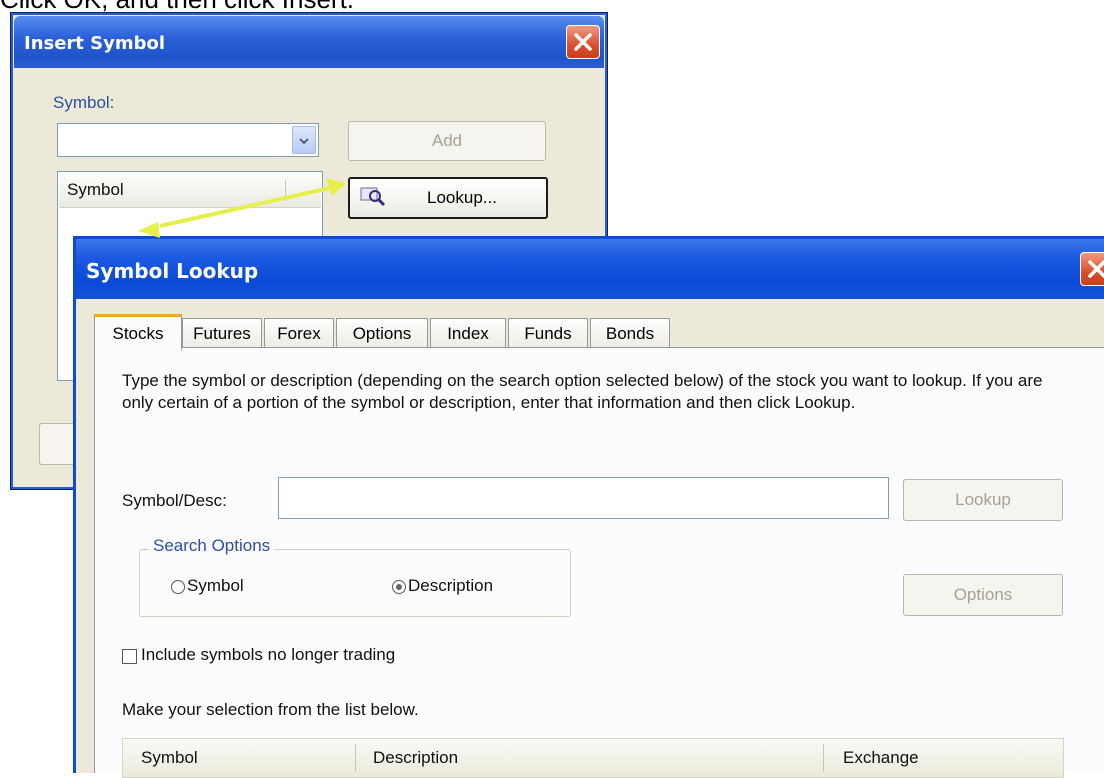 The width and height of the screenshot is (1104, 778). Describe the element at coordinates (172, 271) in the screenshot. I see `symbol-lookup-title: Symbol Lookup` at that location.